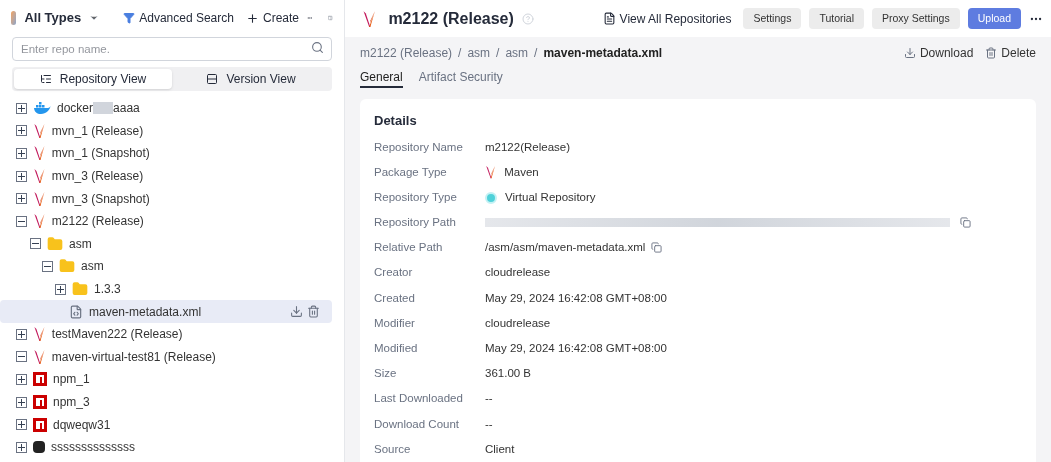 The height and width of the screenshot is (462, 1051). What do you see at coordinates (172, 49) in the screenshot?
I see `search-field: Enter repo name.` at bounding box center [172, 49].